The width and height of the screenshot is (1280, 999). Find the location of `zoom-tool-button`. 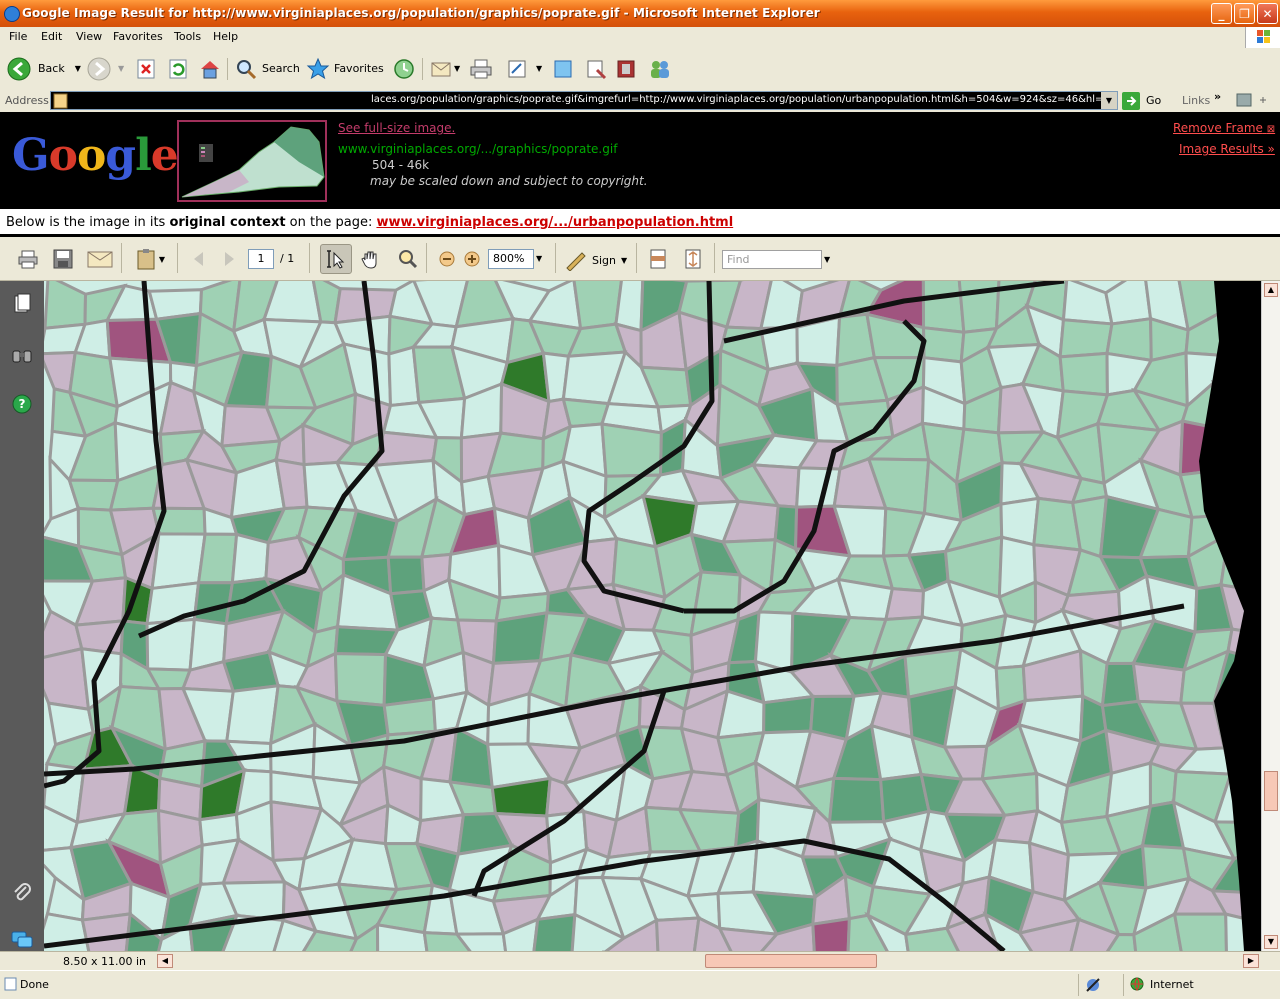

zoom-tool-button is located at coordinates (408, 259).